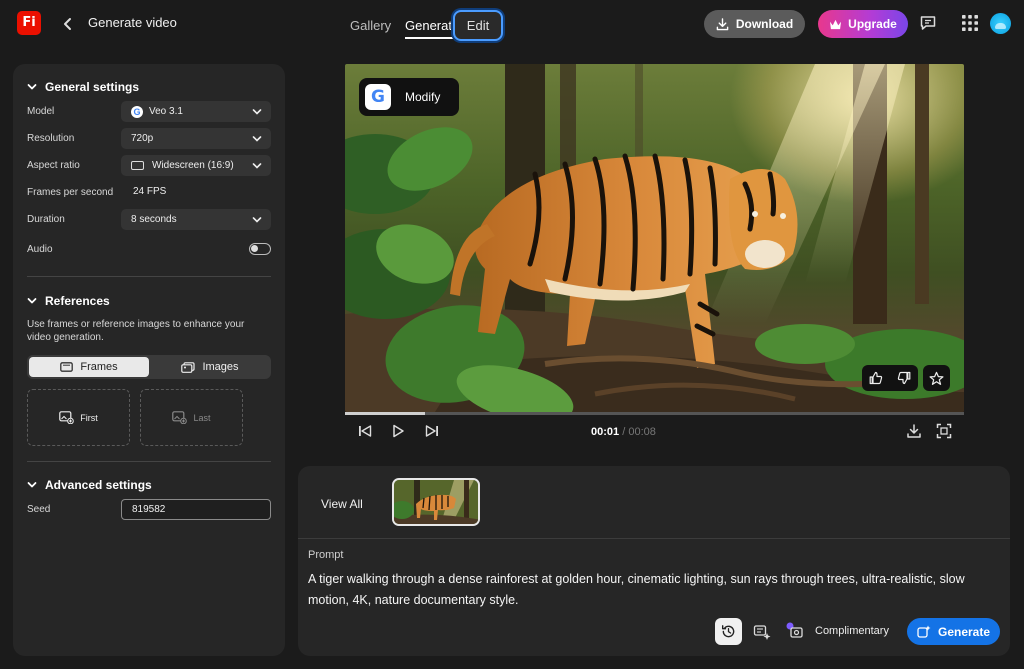 The height and width of the screenshot is (669, 1024). Describe the element at coordinates (92, 87) in the screenshot. I see `general-settings-title: General settings` at that location.